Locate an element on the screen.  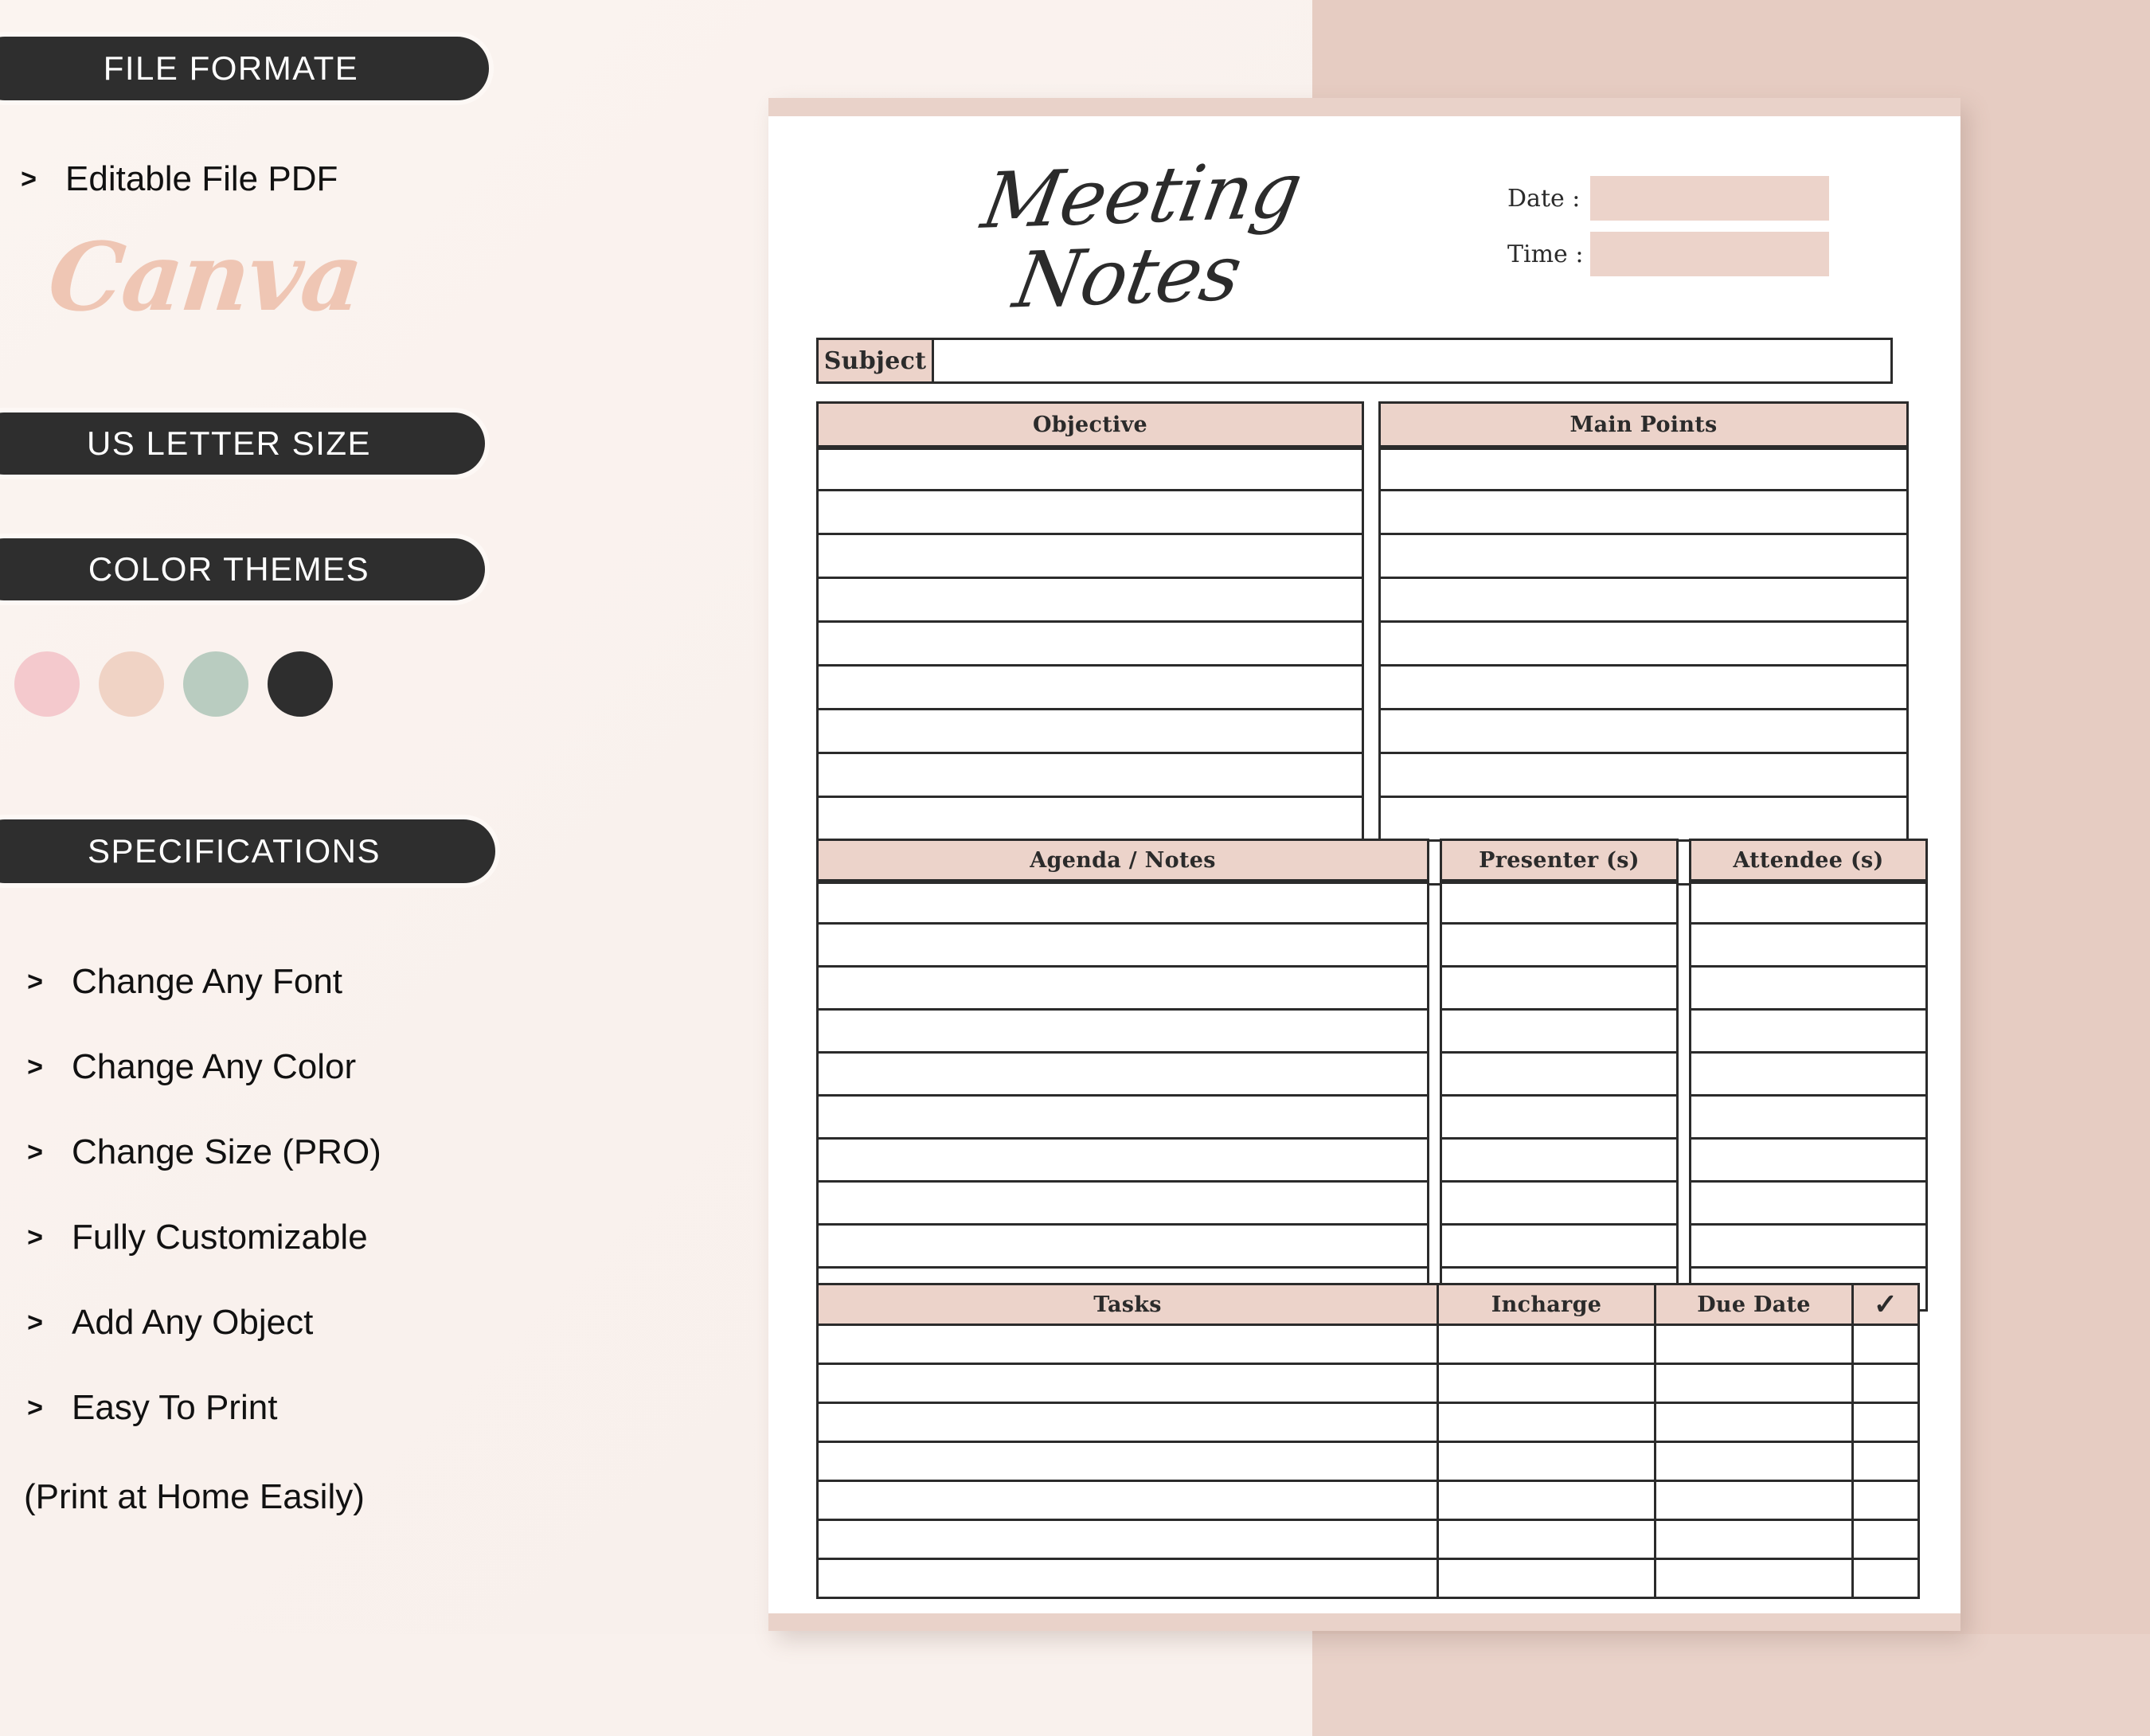
page-bottom-strip is located at coordinates (1364, 1622).